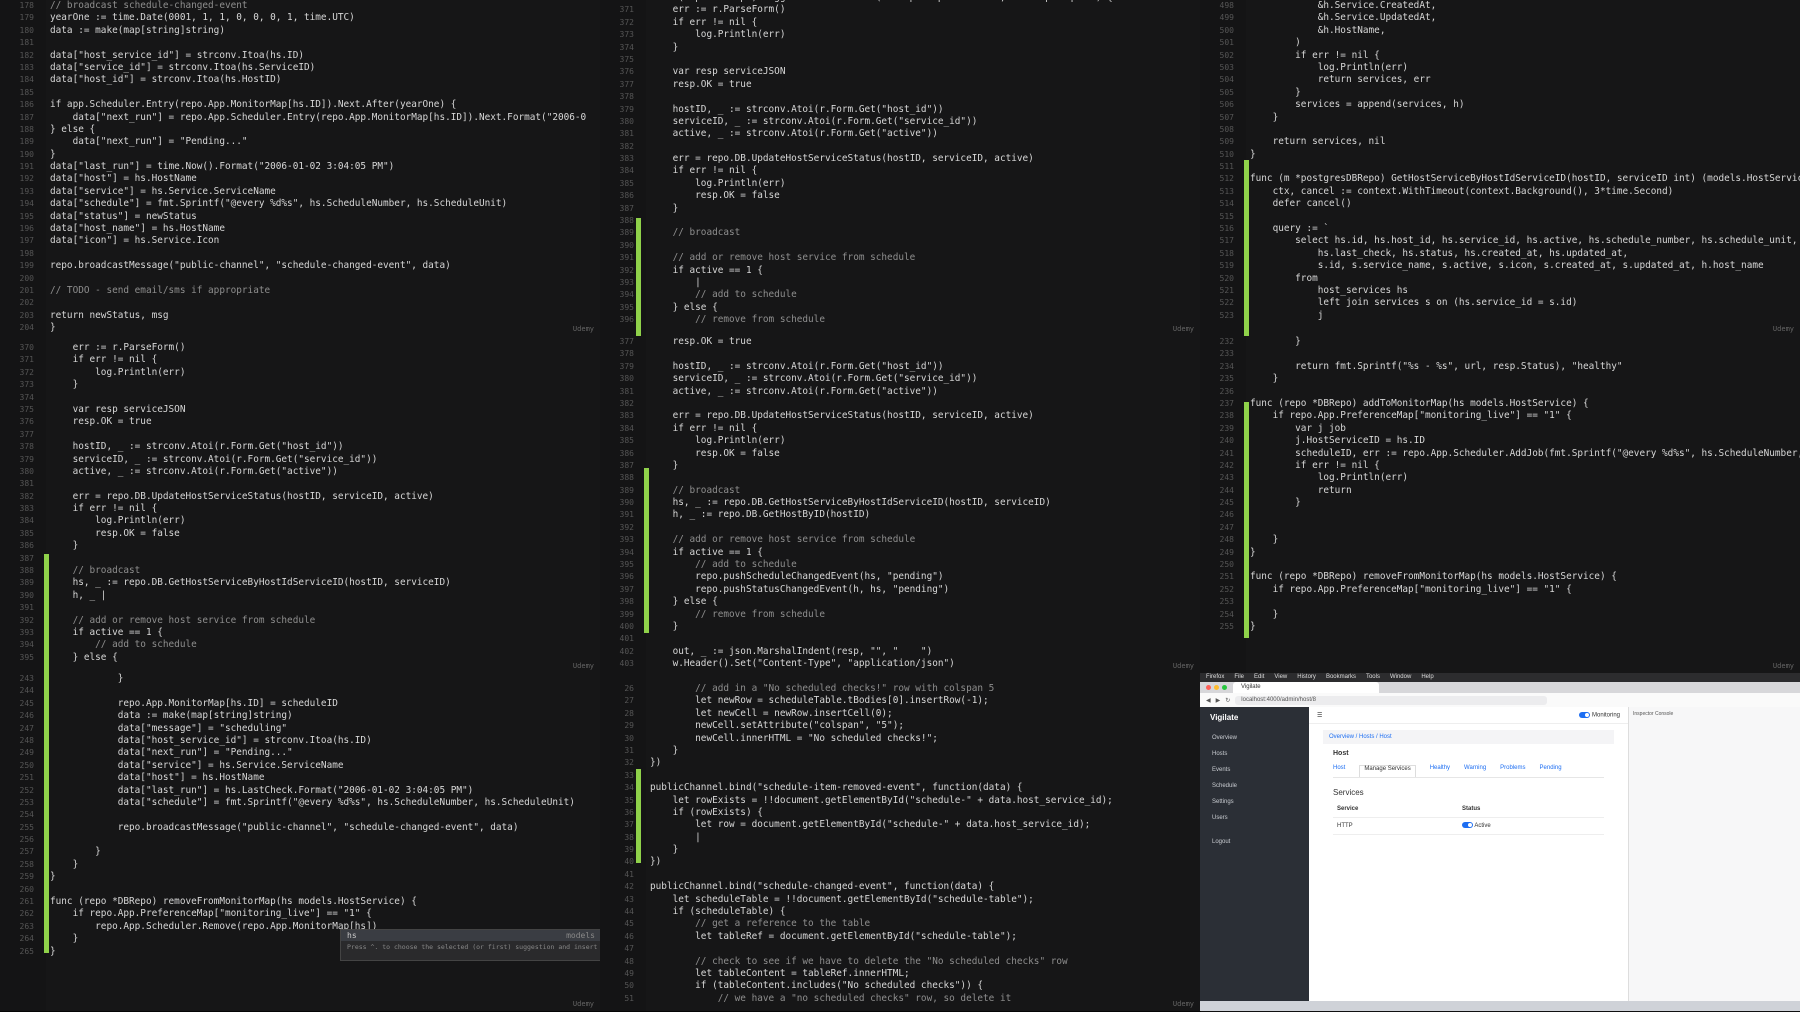 Image resolution: width=1800 pixels, height=1012 pixels. What do you see at coordinates (1500, 68) in the screenshot?
I see `code-line: 503 log.Println(err)` at bounding box center [1500, 68].